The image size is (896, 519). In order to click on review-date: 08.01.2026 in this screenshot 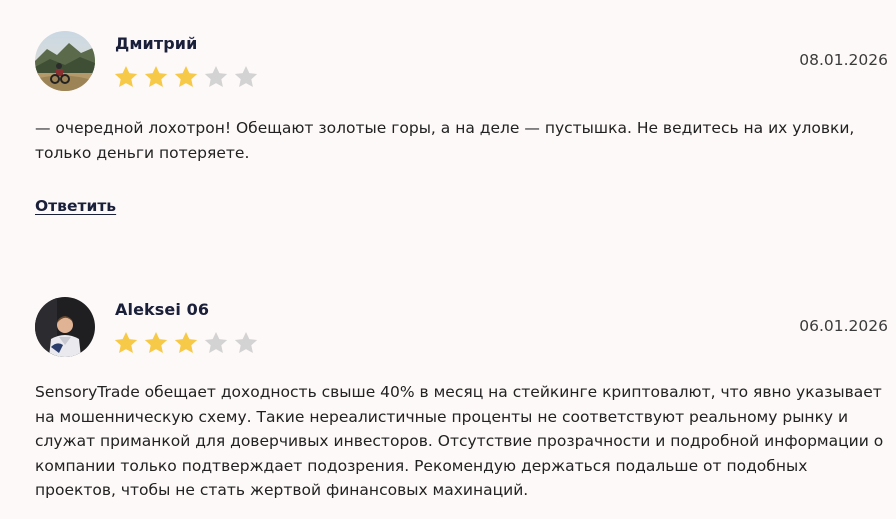, I will do `click(843, 60)`.